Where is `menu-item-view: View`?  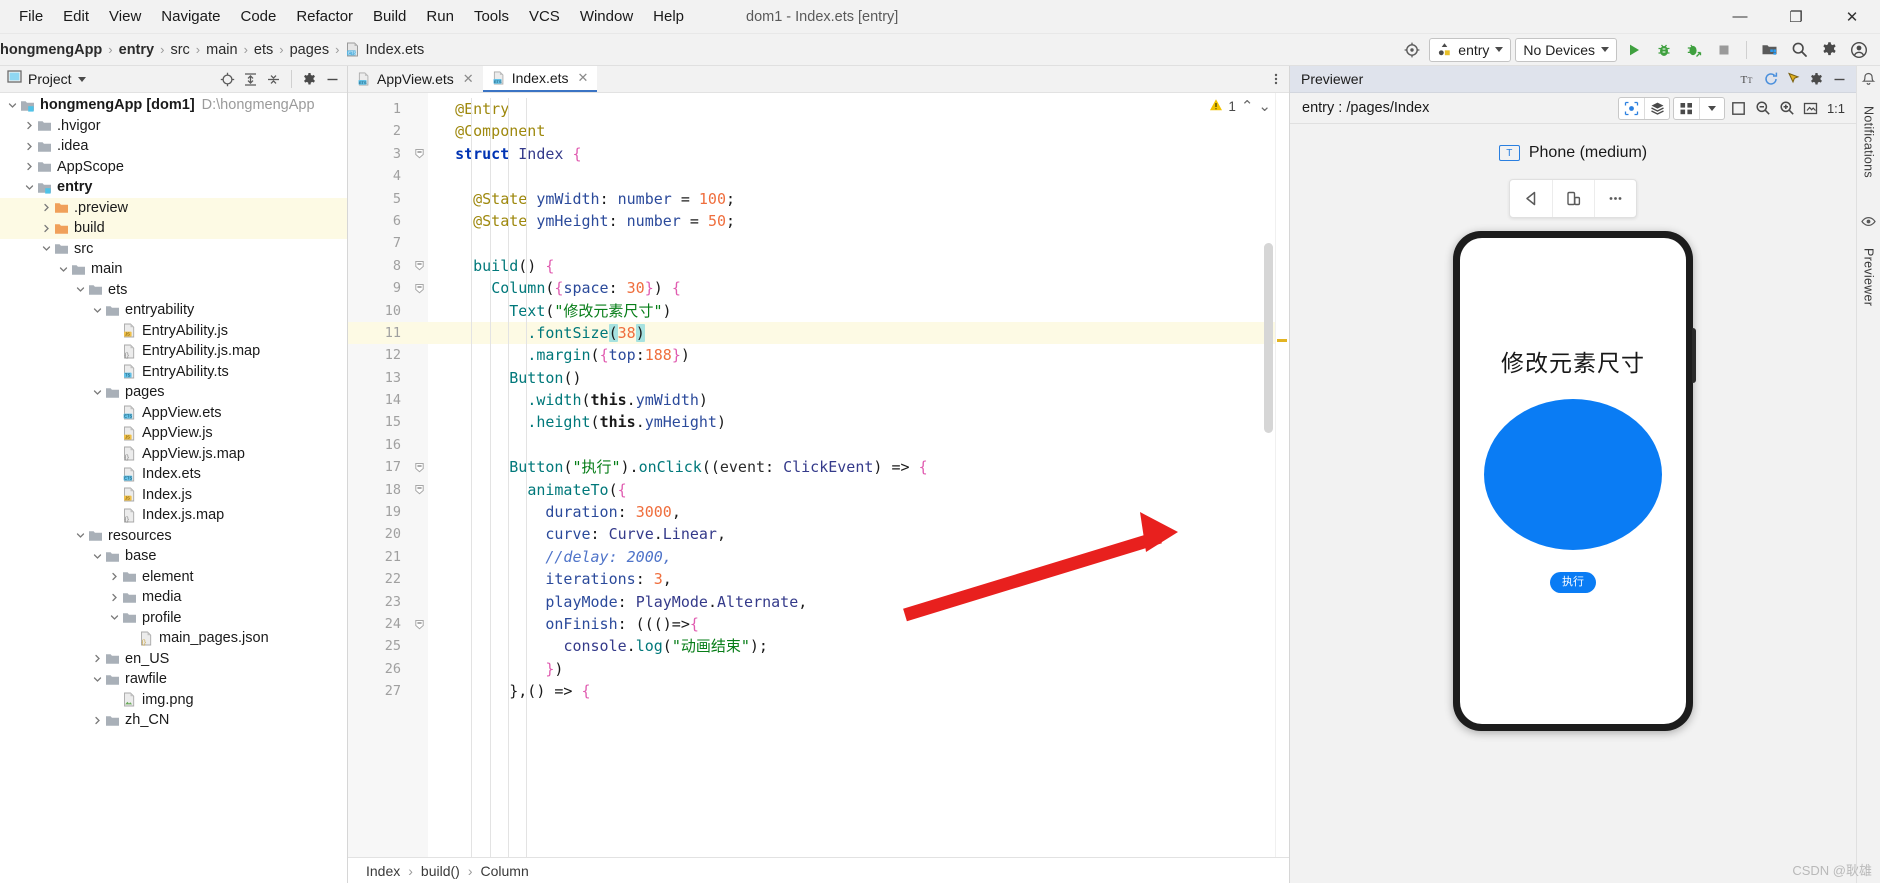
menu-item-view: View is located at coordinates (125, 16).